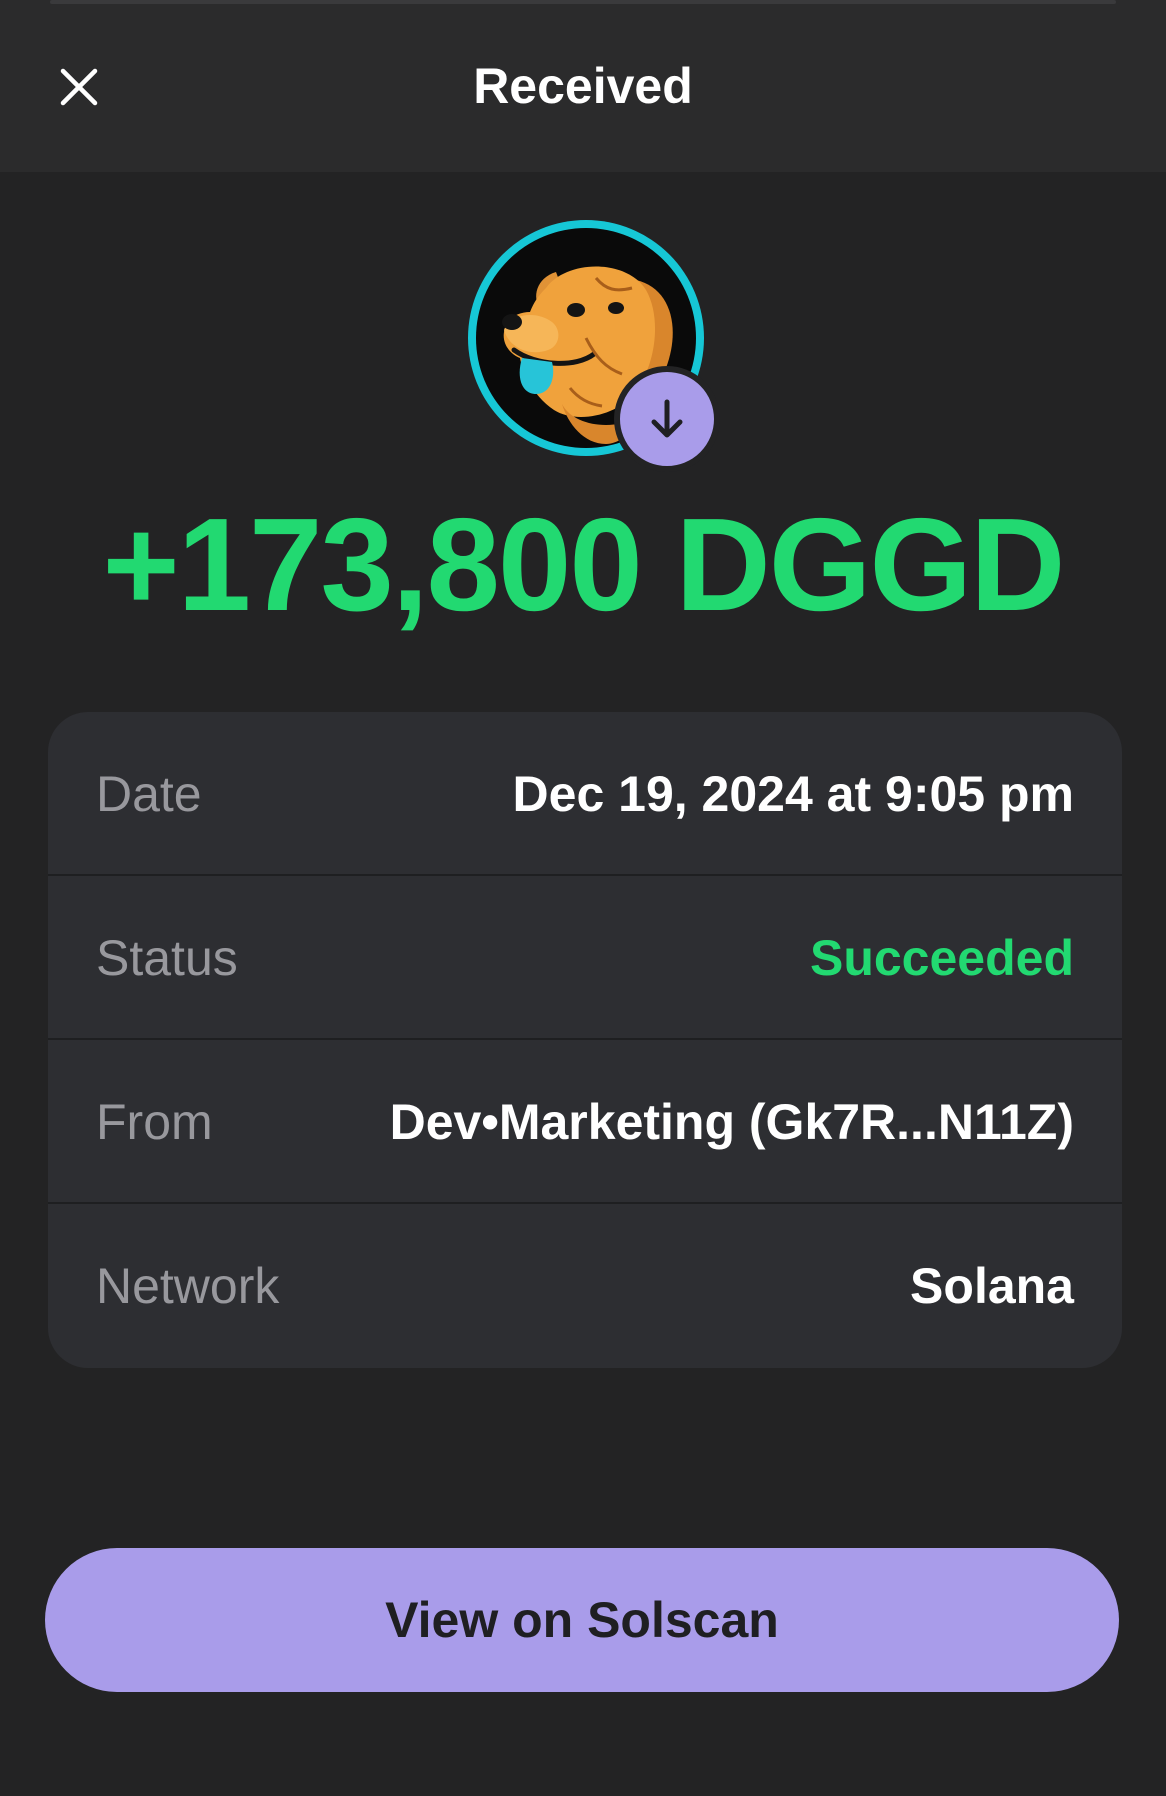 The height and width of the screenshot is (1796, 1166). What do you see at coordinates (593, 345) in the screenshot?
I see `token-avatar-group` at bounding box center [593, 345].